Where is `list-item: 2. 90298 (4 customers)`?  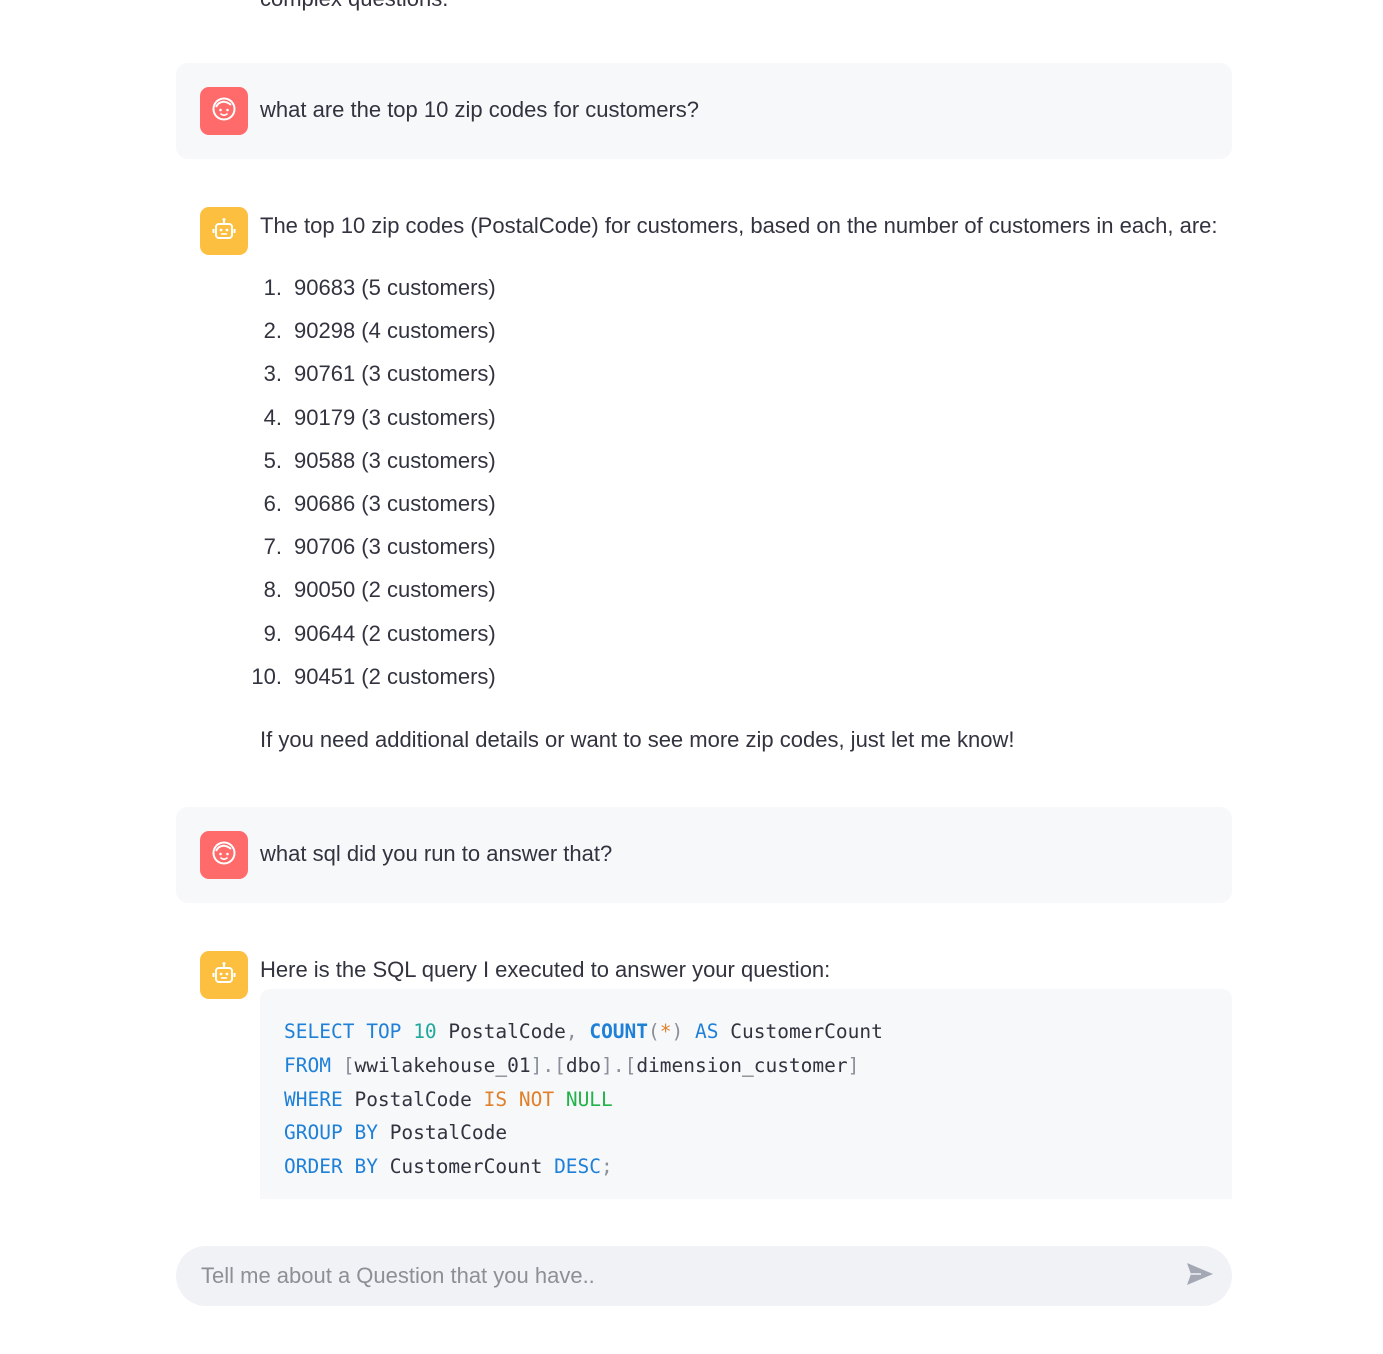
list-item: 2. 90298 (4 customers) is located at coordinates (378, 337).